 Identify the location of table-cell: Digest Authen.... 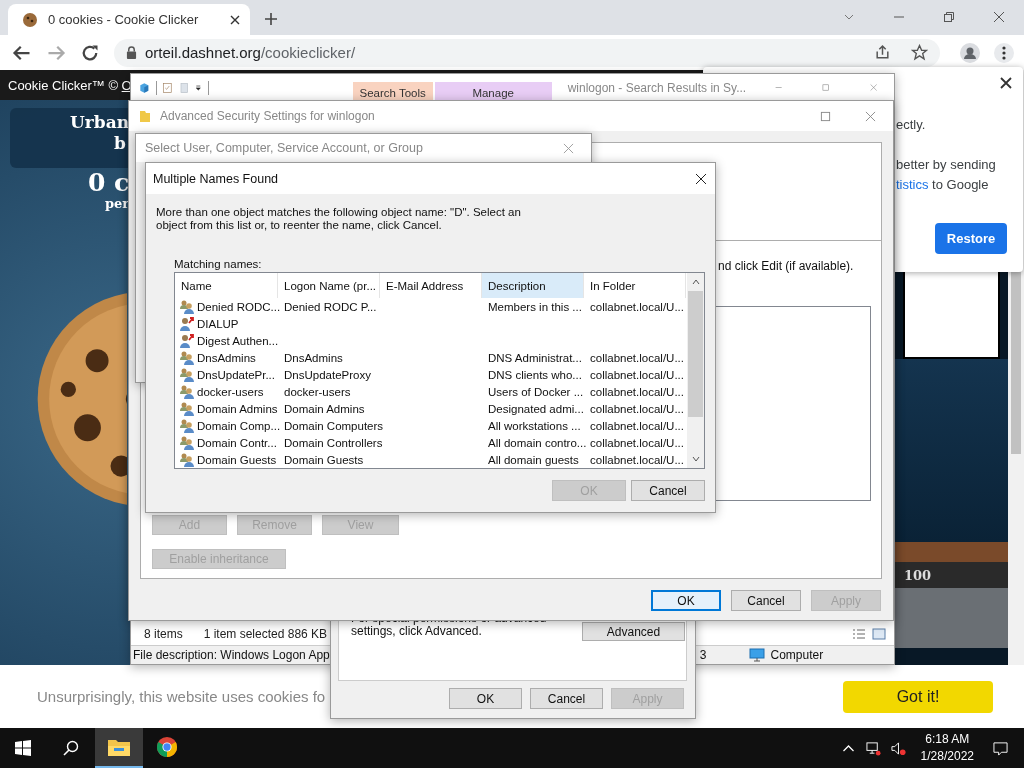
(238, 340).